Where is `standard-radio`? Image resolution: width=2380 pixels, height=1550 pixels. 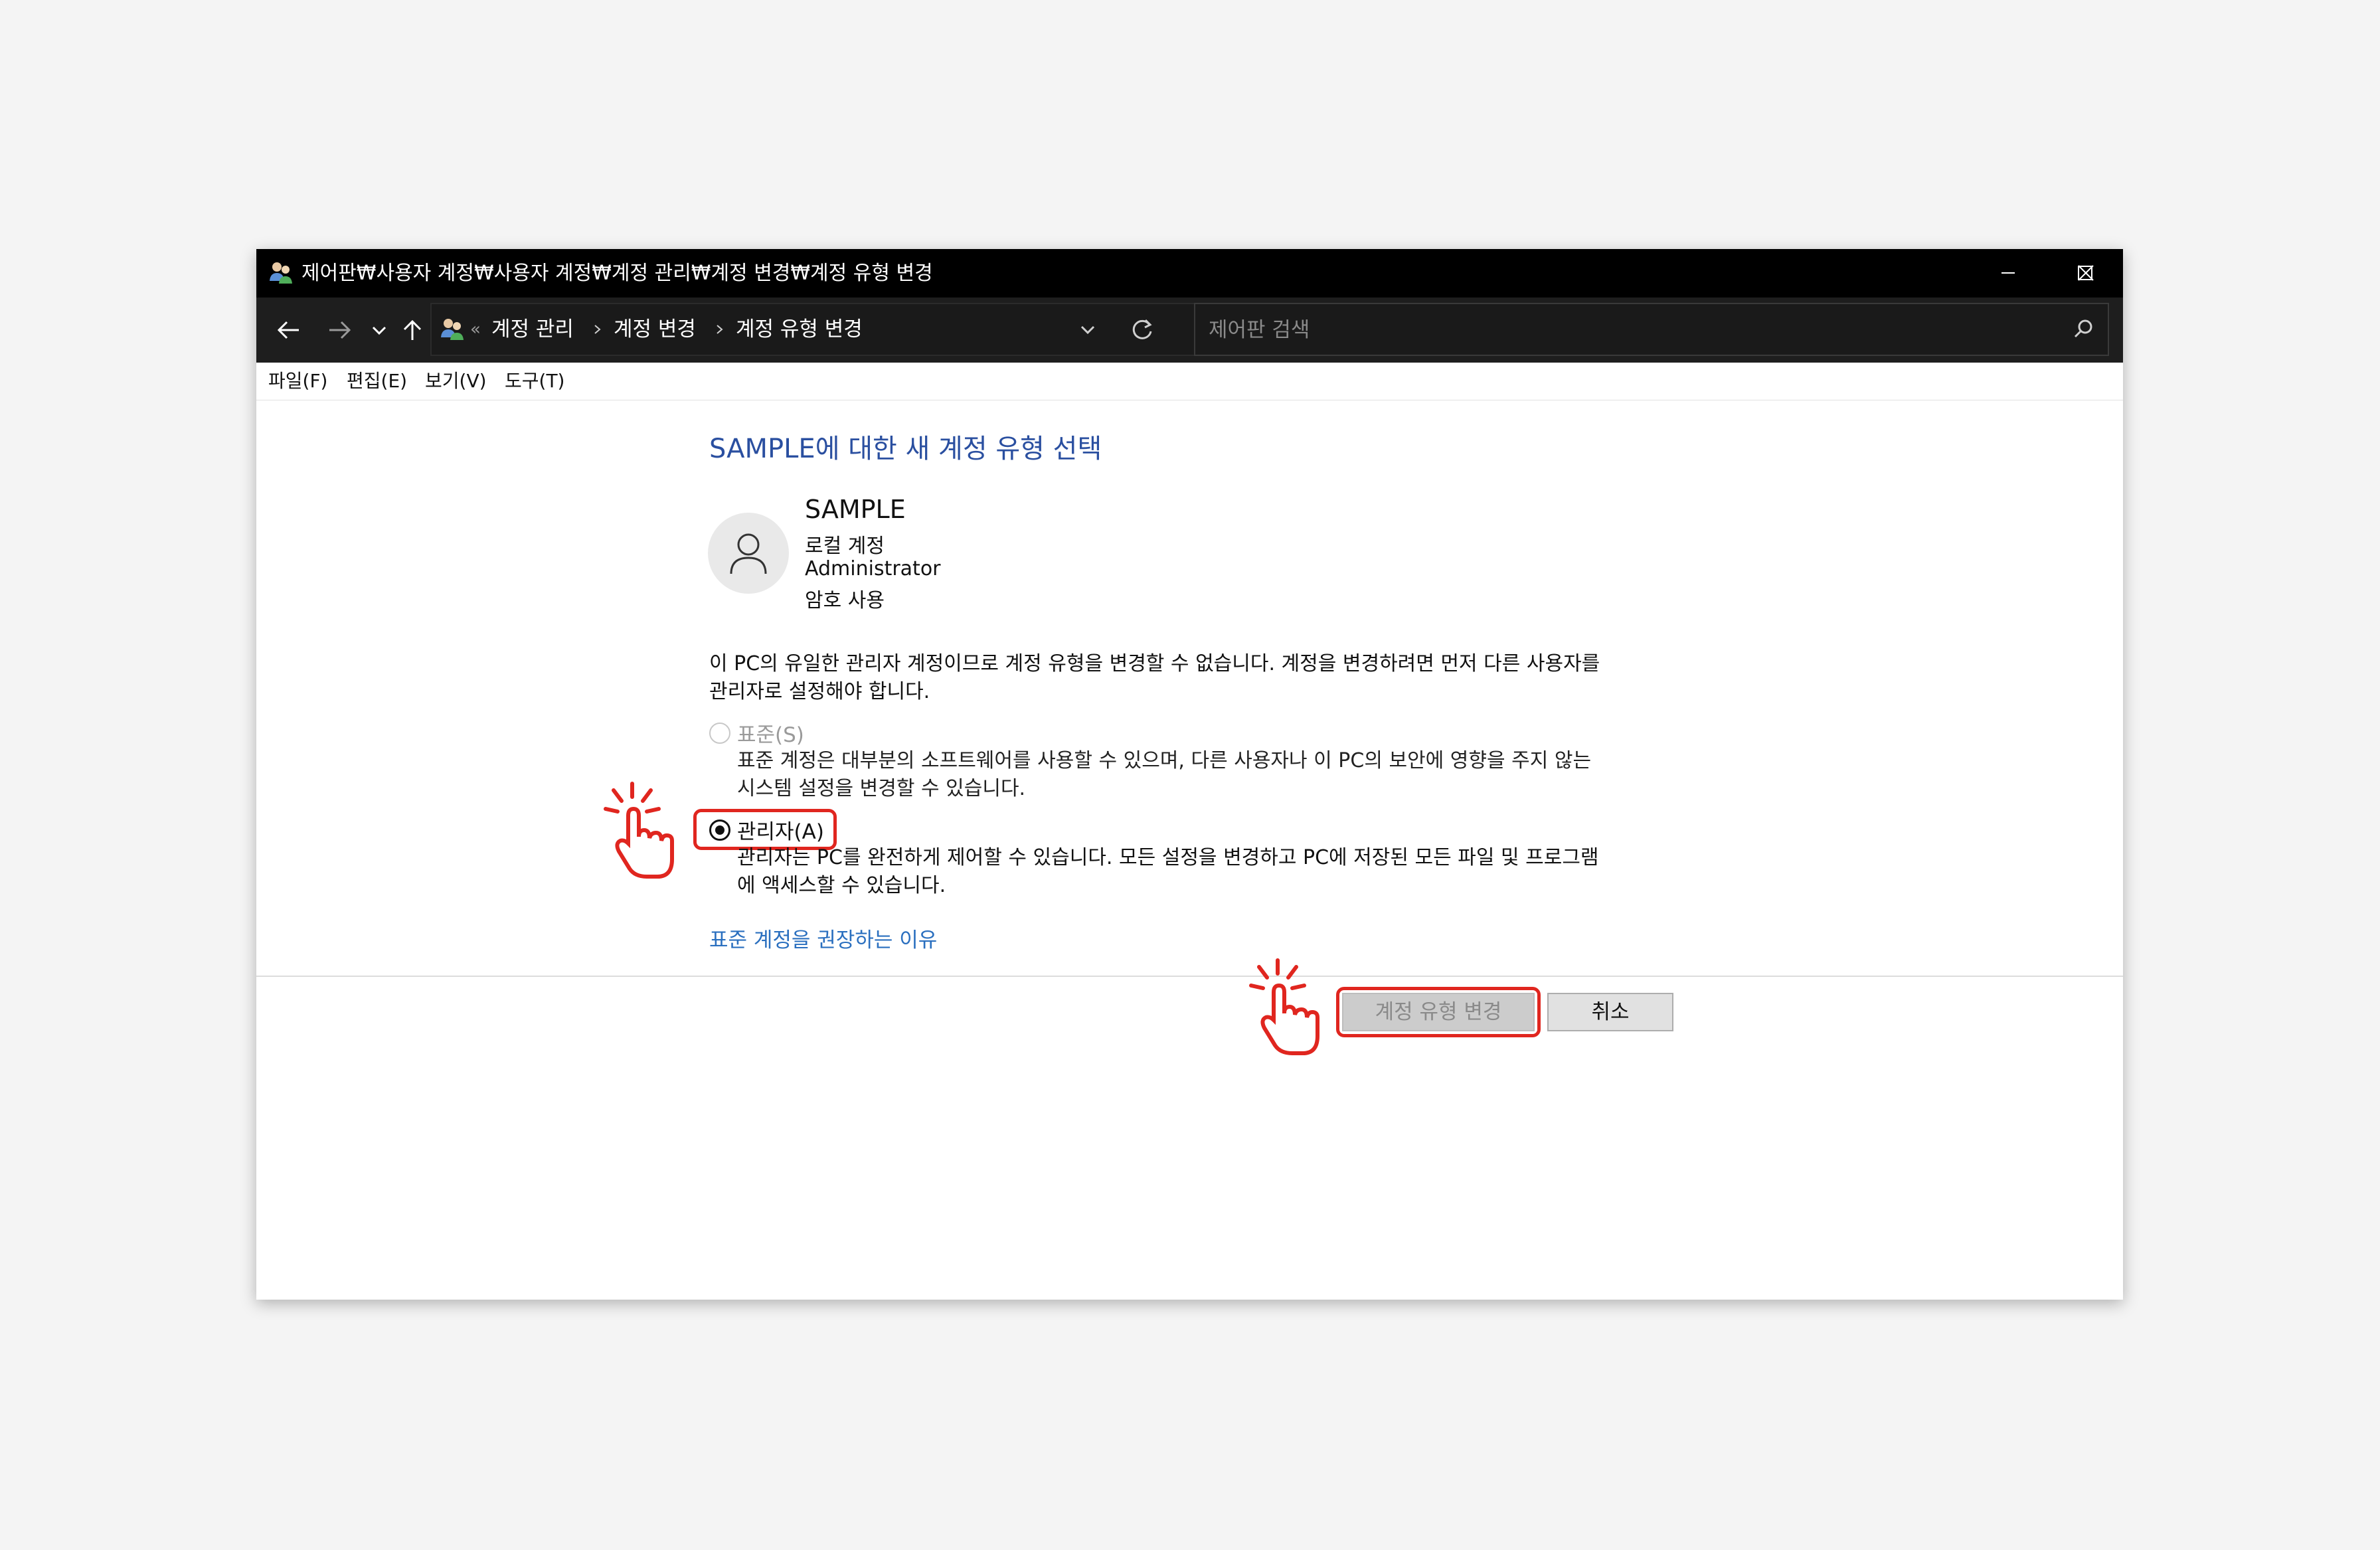
standard-radio is located at coordinates (719, 733).